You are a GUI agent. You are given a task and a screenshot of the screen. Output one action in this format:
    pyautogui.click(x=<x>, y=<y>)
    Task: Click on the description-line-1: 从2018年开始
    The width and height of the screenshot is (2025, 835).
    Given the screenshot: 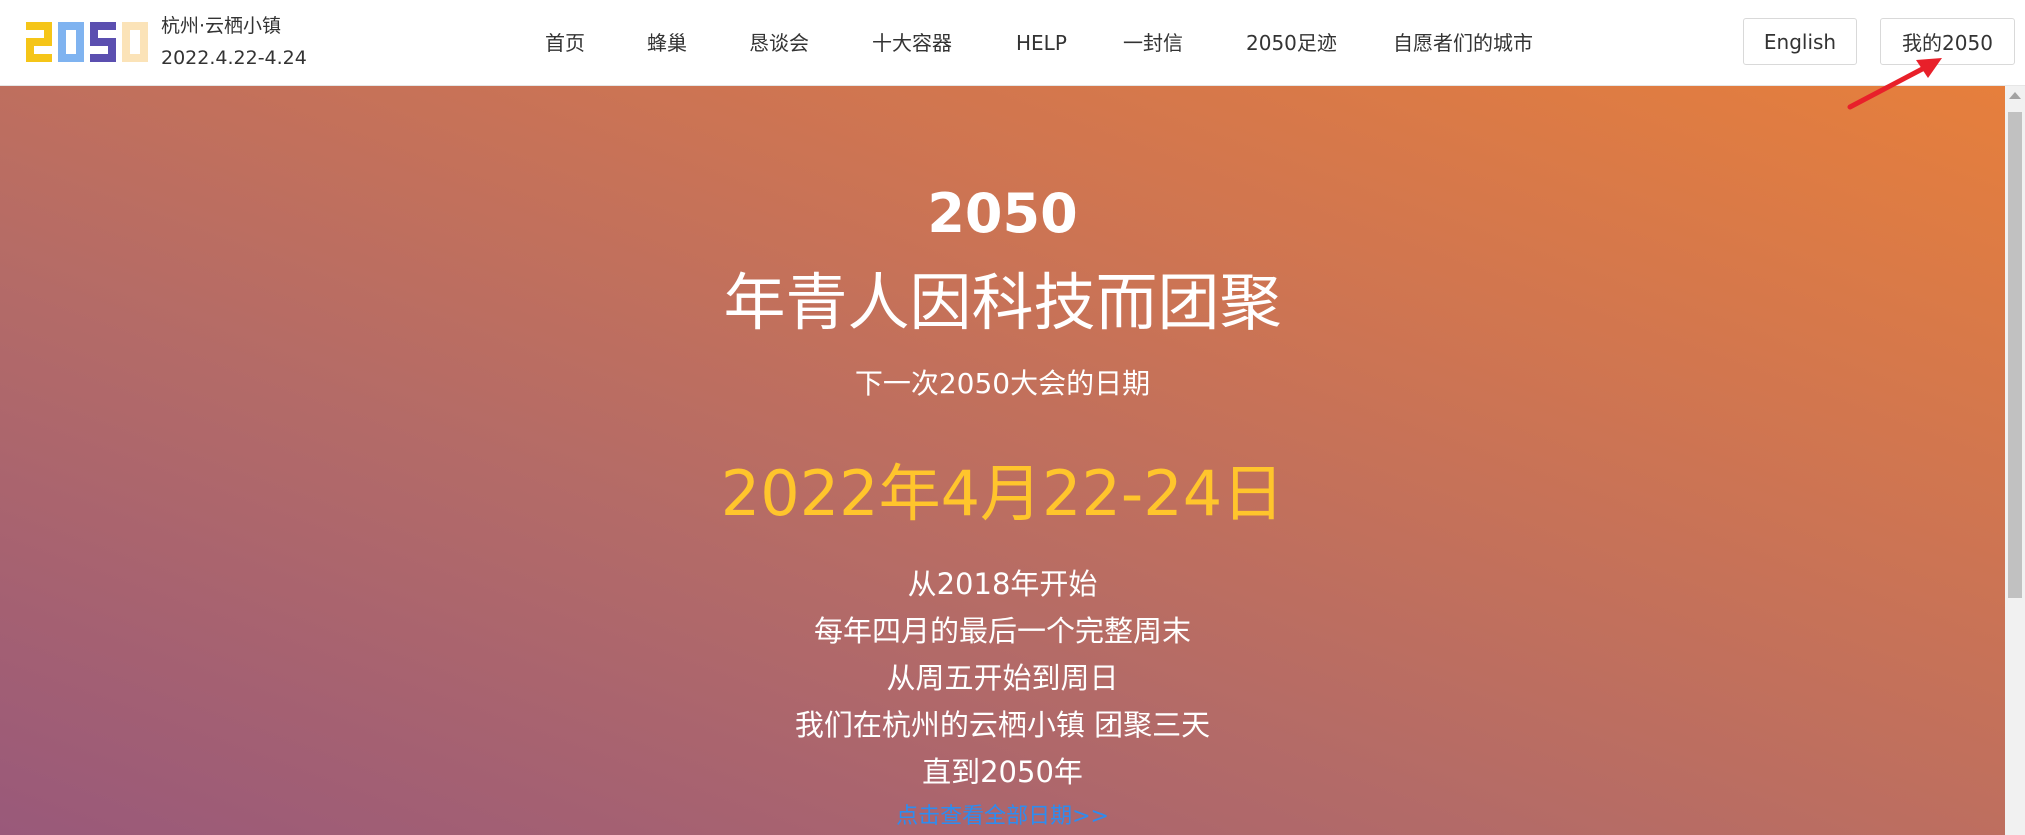 What is the action you would take?
    pyautogui.click(x=1002, y=584)
    